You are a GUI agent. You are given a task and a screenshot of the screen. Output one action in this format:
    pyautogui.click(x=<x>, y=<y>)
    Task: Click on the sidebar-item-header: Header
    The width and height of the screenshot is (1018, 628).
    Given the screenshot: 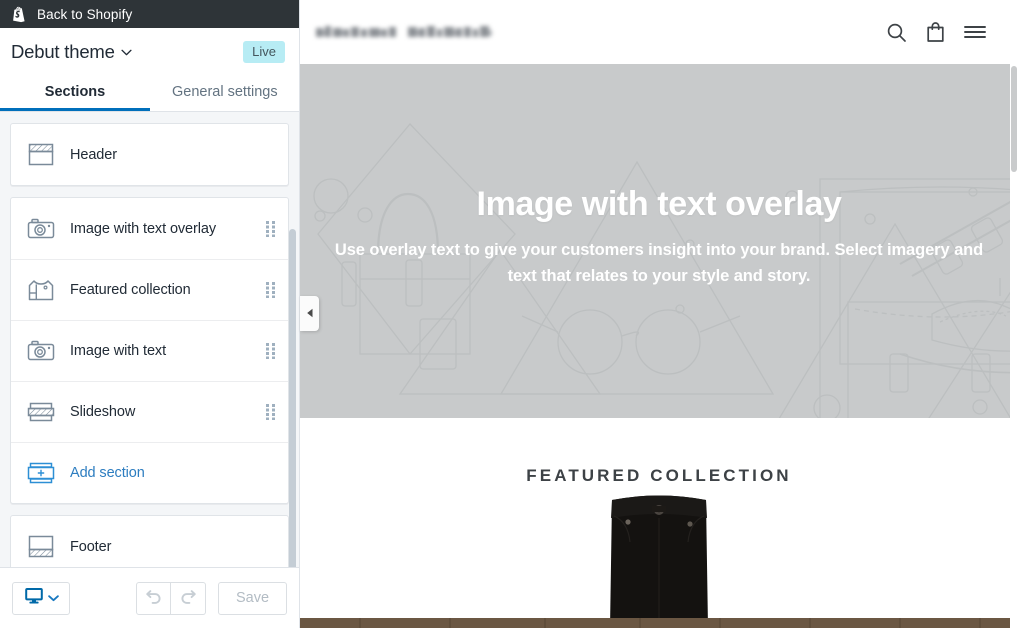 What is the action you would take?
    pyautogui.click(x=149, y=154)
    